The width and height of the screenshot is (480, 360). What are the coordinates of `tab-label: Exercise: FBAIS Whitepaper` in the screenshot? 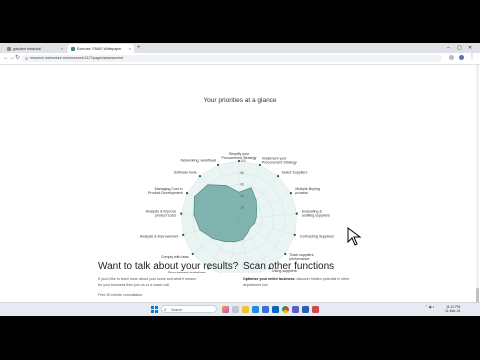 It's located at (99, 48).